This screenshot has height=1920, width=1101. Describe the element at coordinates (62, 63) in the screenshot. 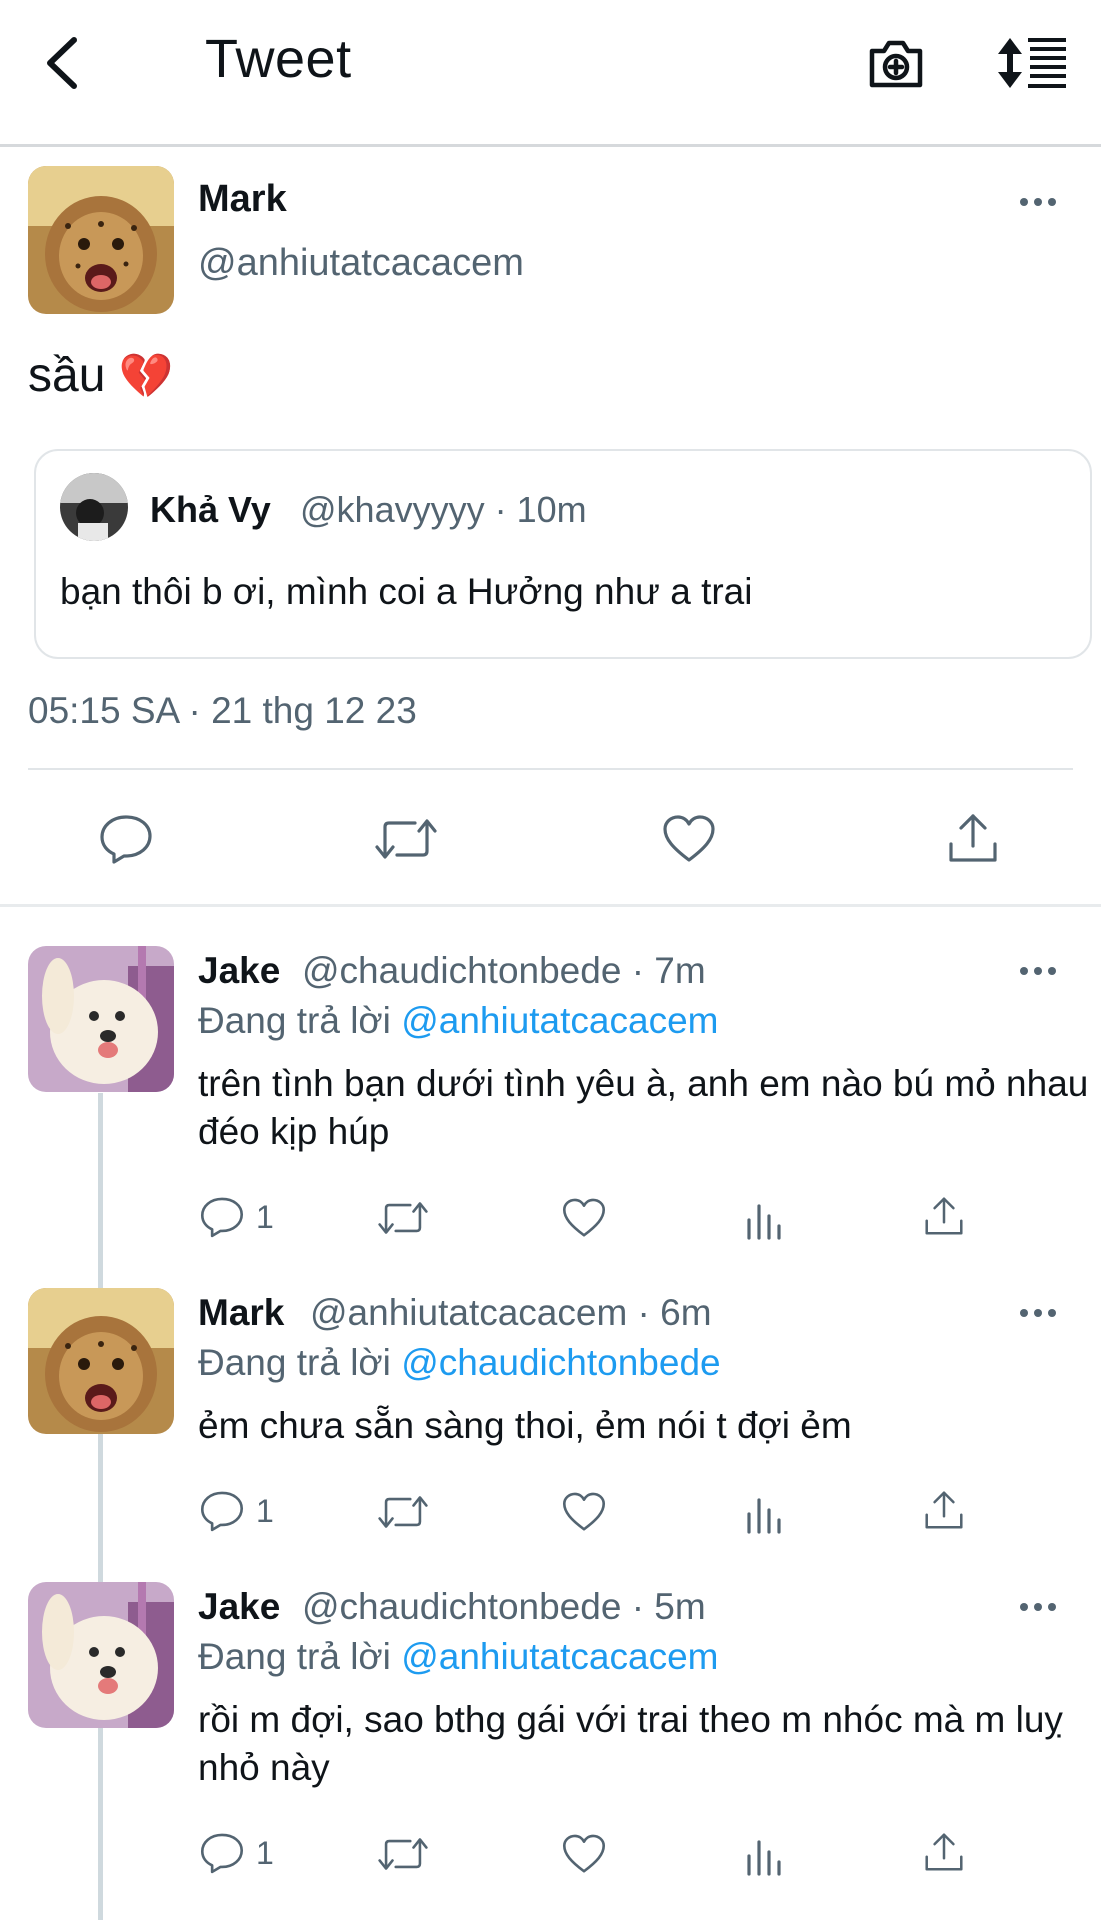

I see `chevron-left-icon` at that location.